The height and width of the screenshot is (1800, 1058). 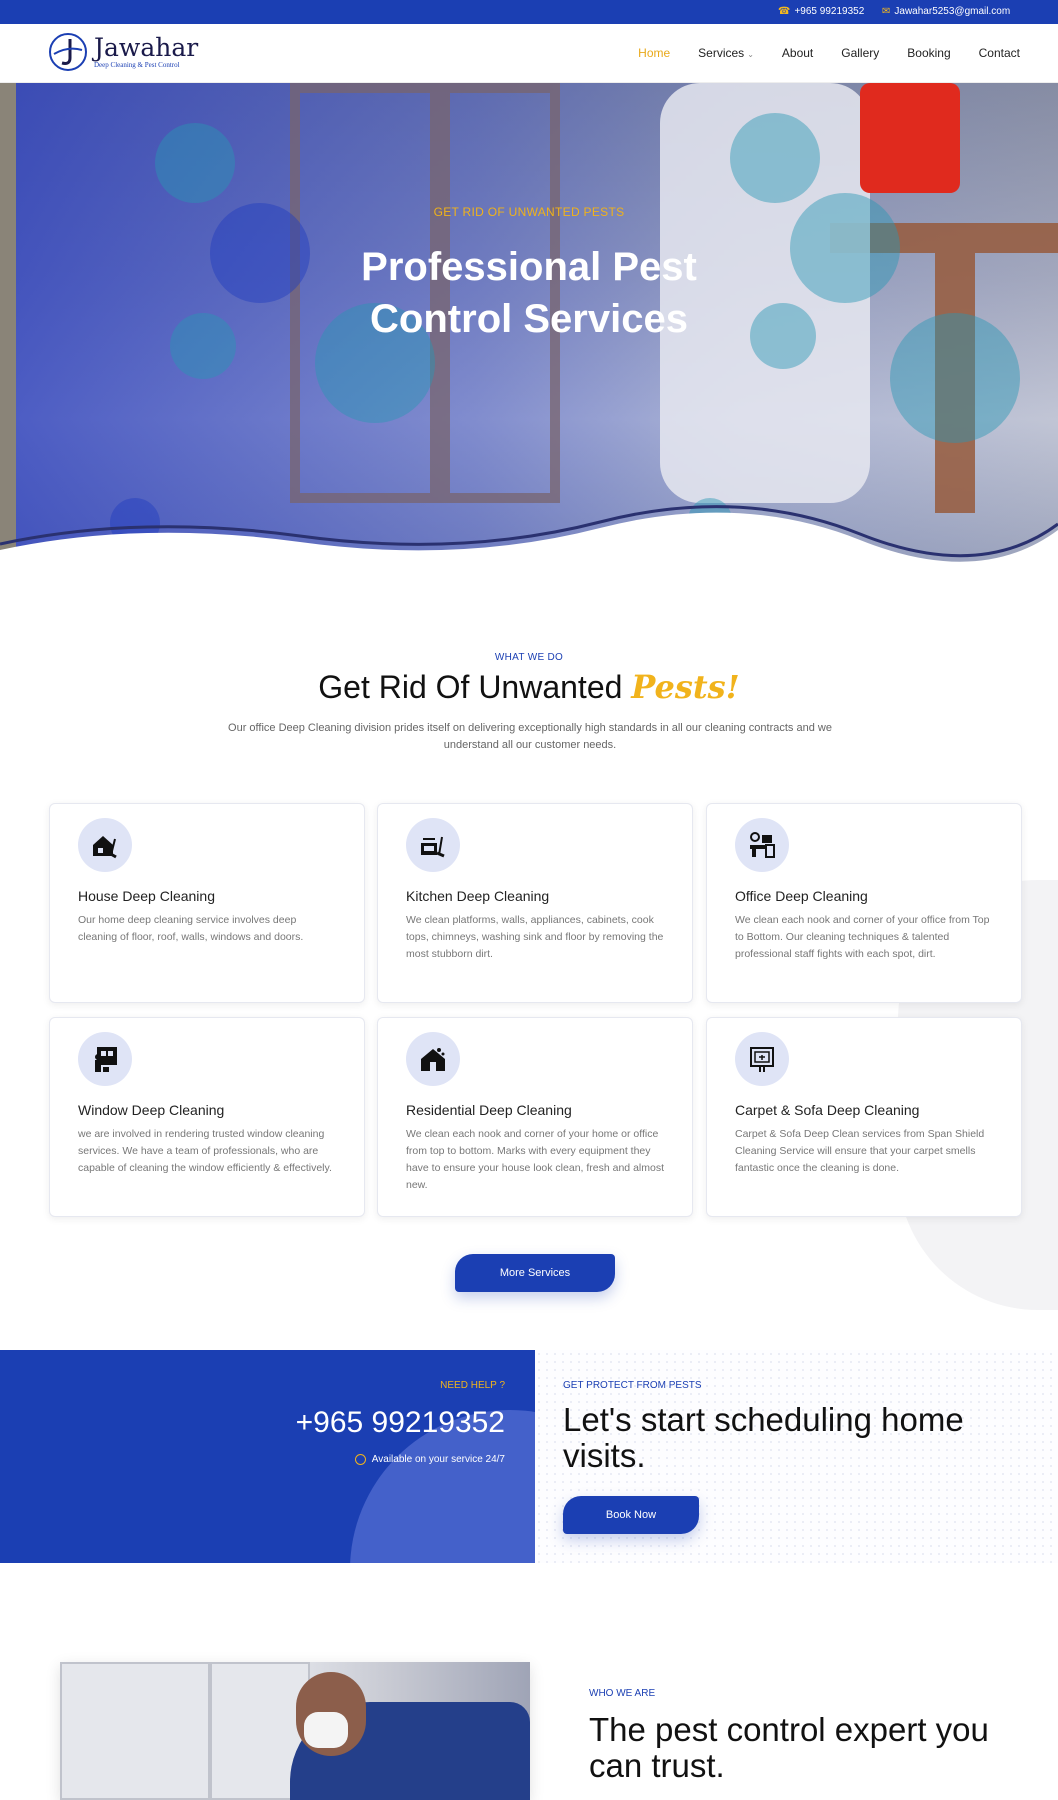 What do you see at coordinates (529, 293) in the screenshot?
I see `hero-title: Professional Pest Control Services` at bounding box center [529, 293].